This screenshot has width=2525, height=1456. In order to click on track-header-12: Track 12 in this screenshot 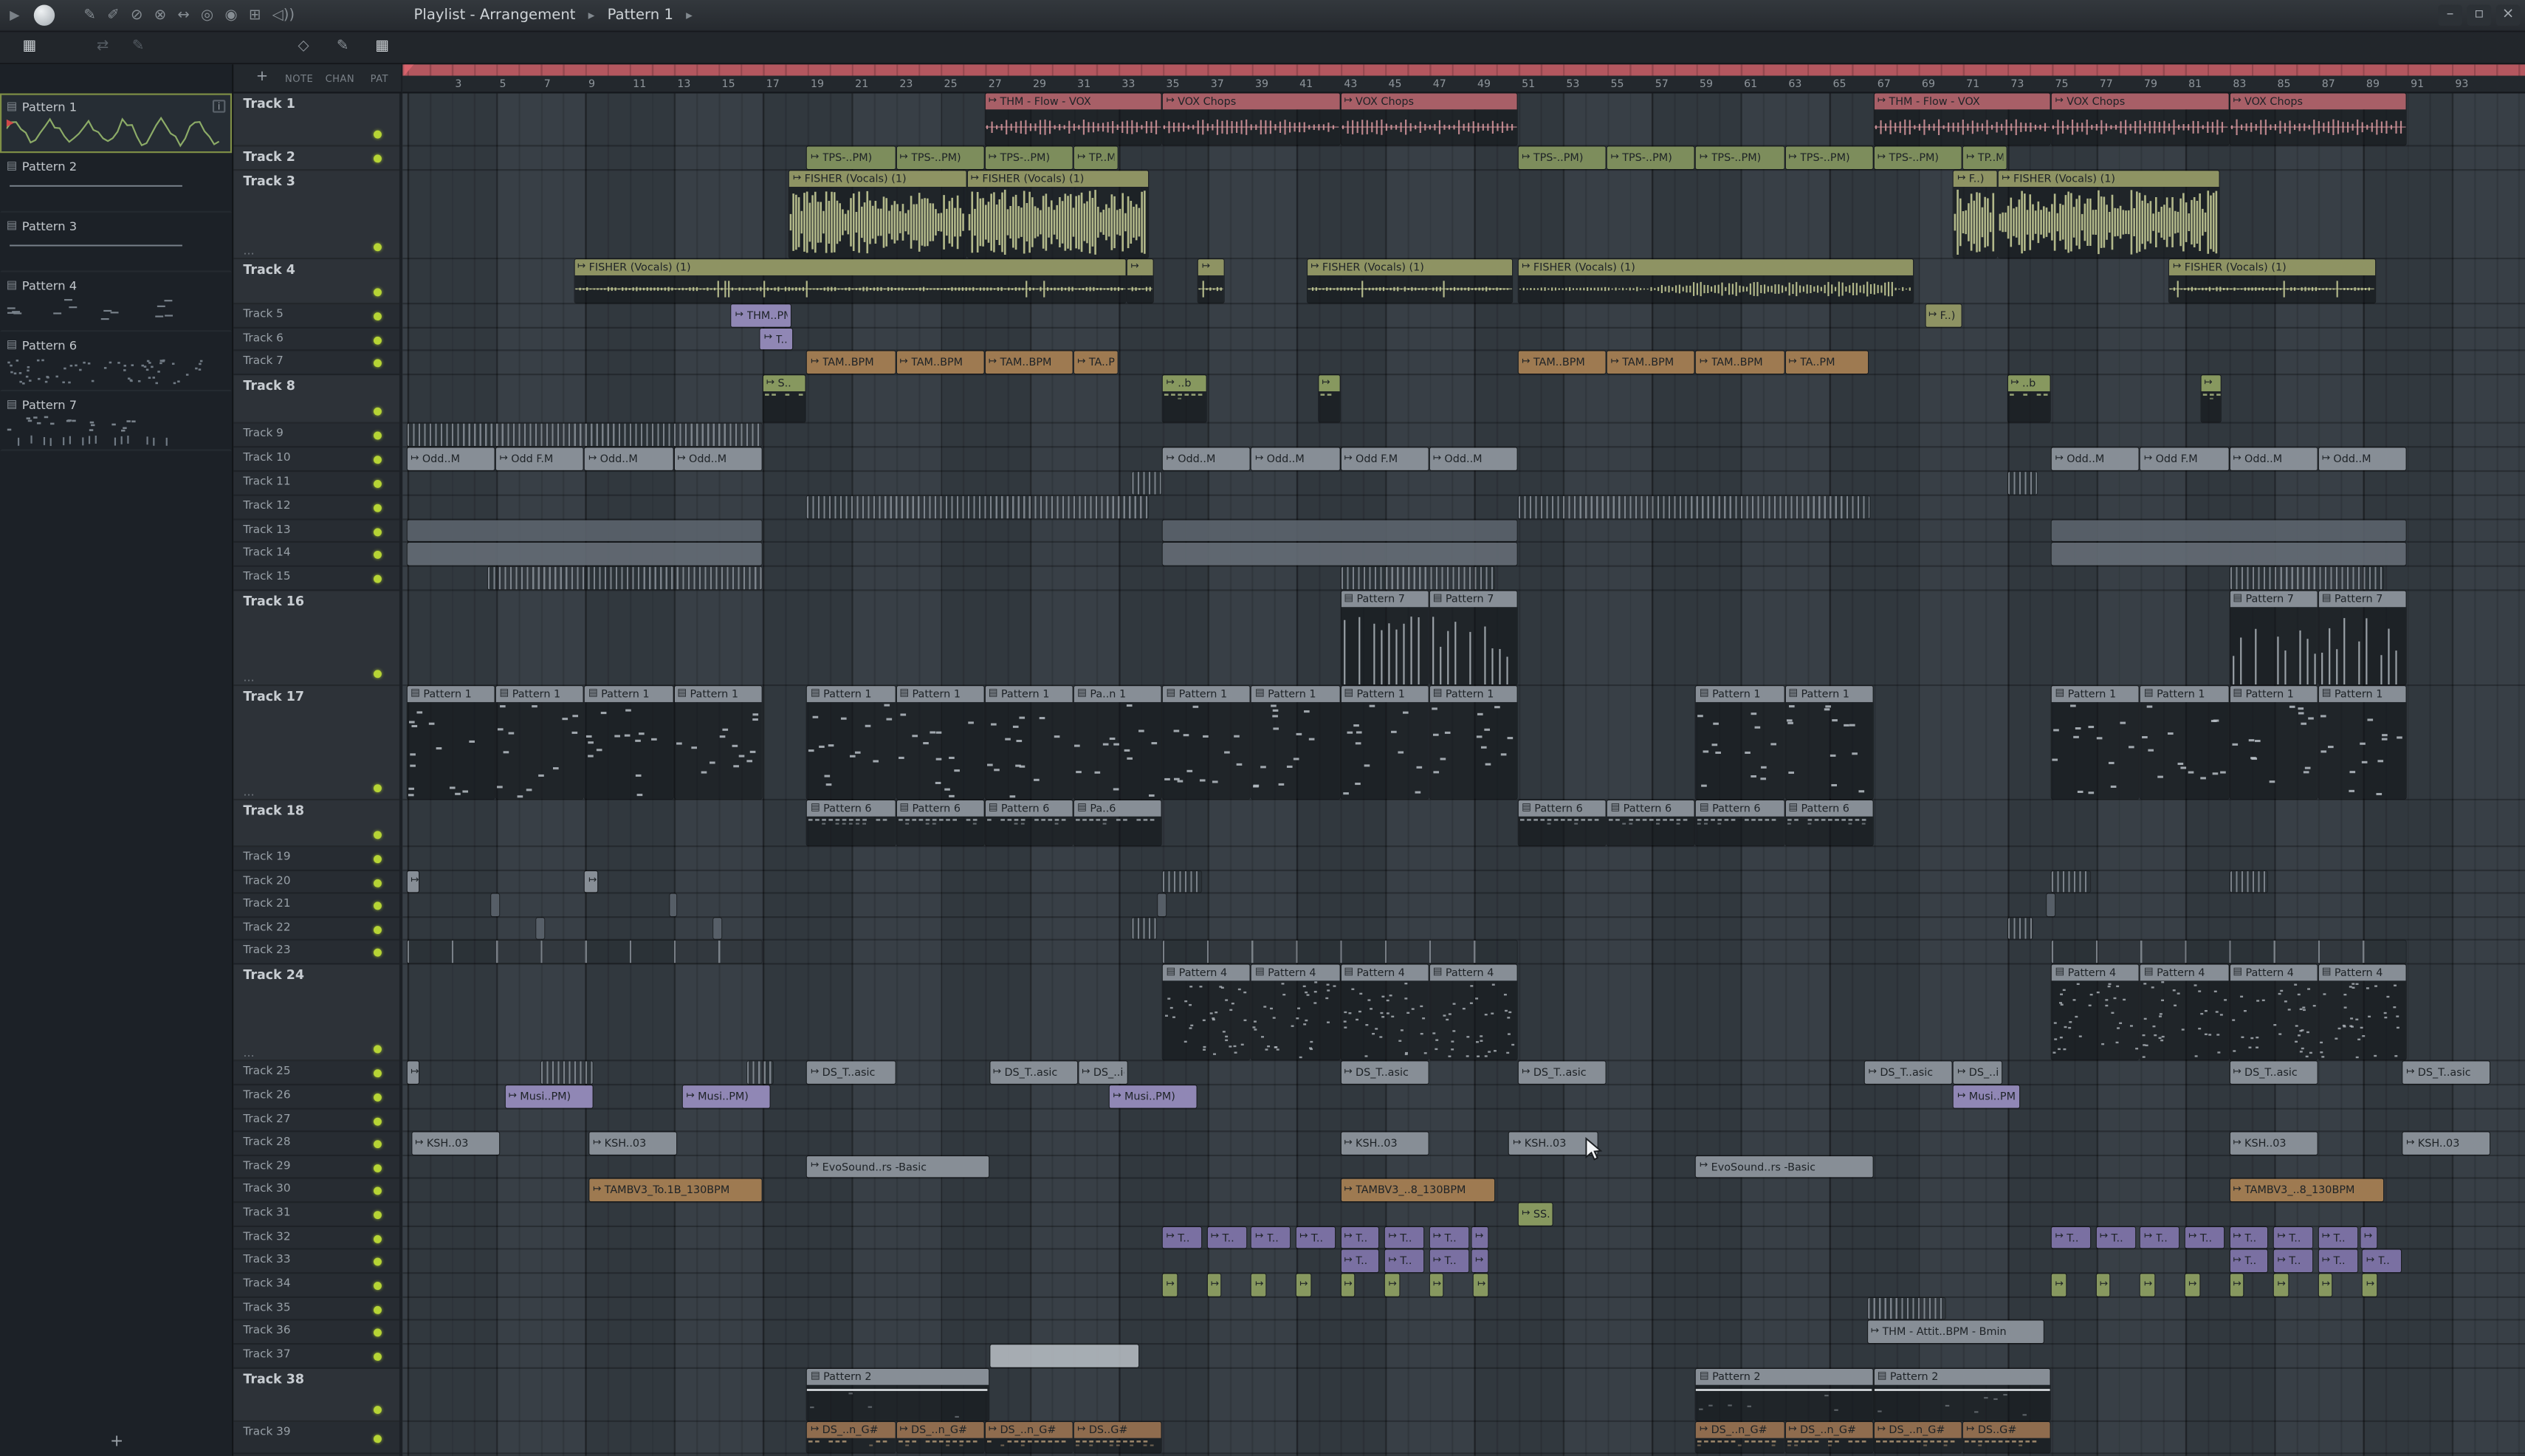, I will do `click(316, 509)`.